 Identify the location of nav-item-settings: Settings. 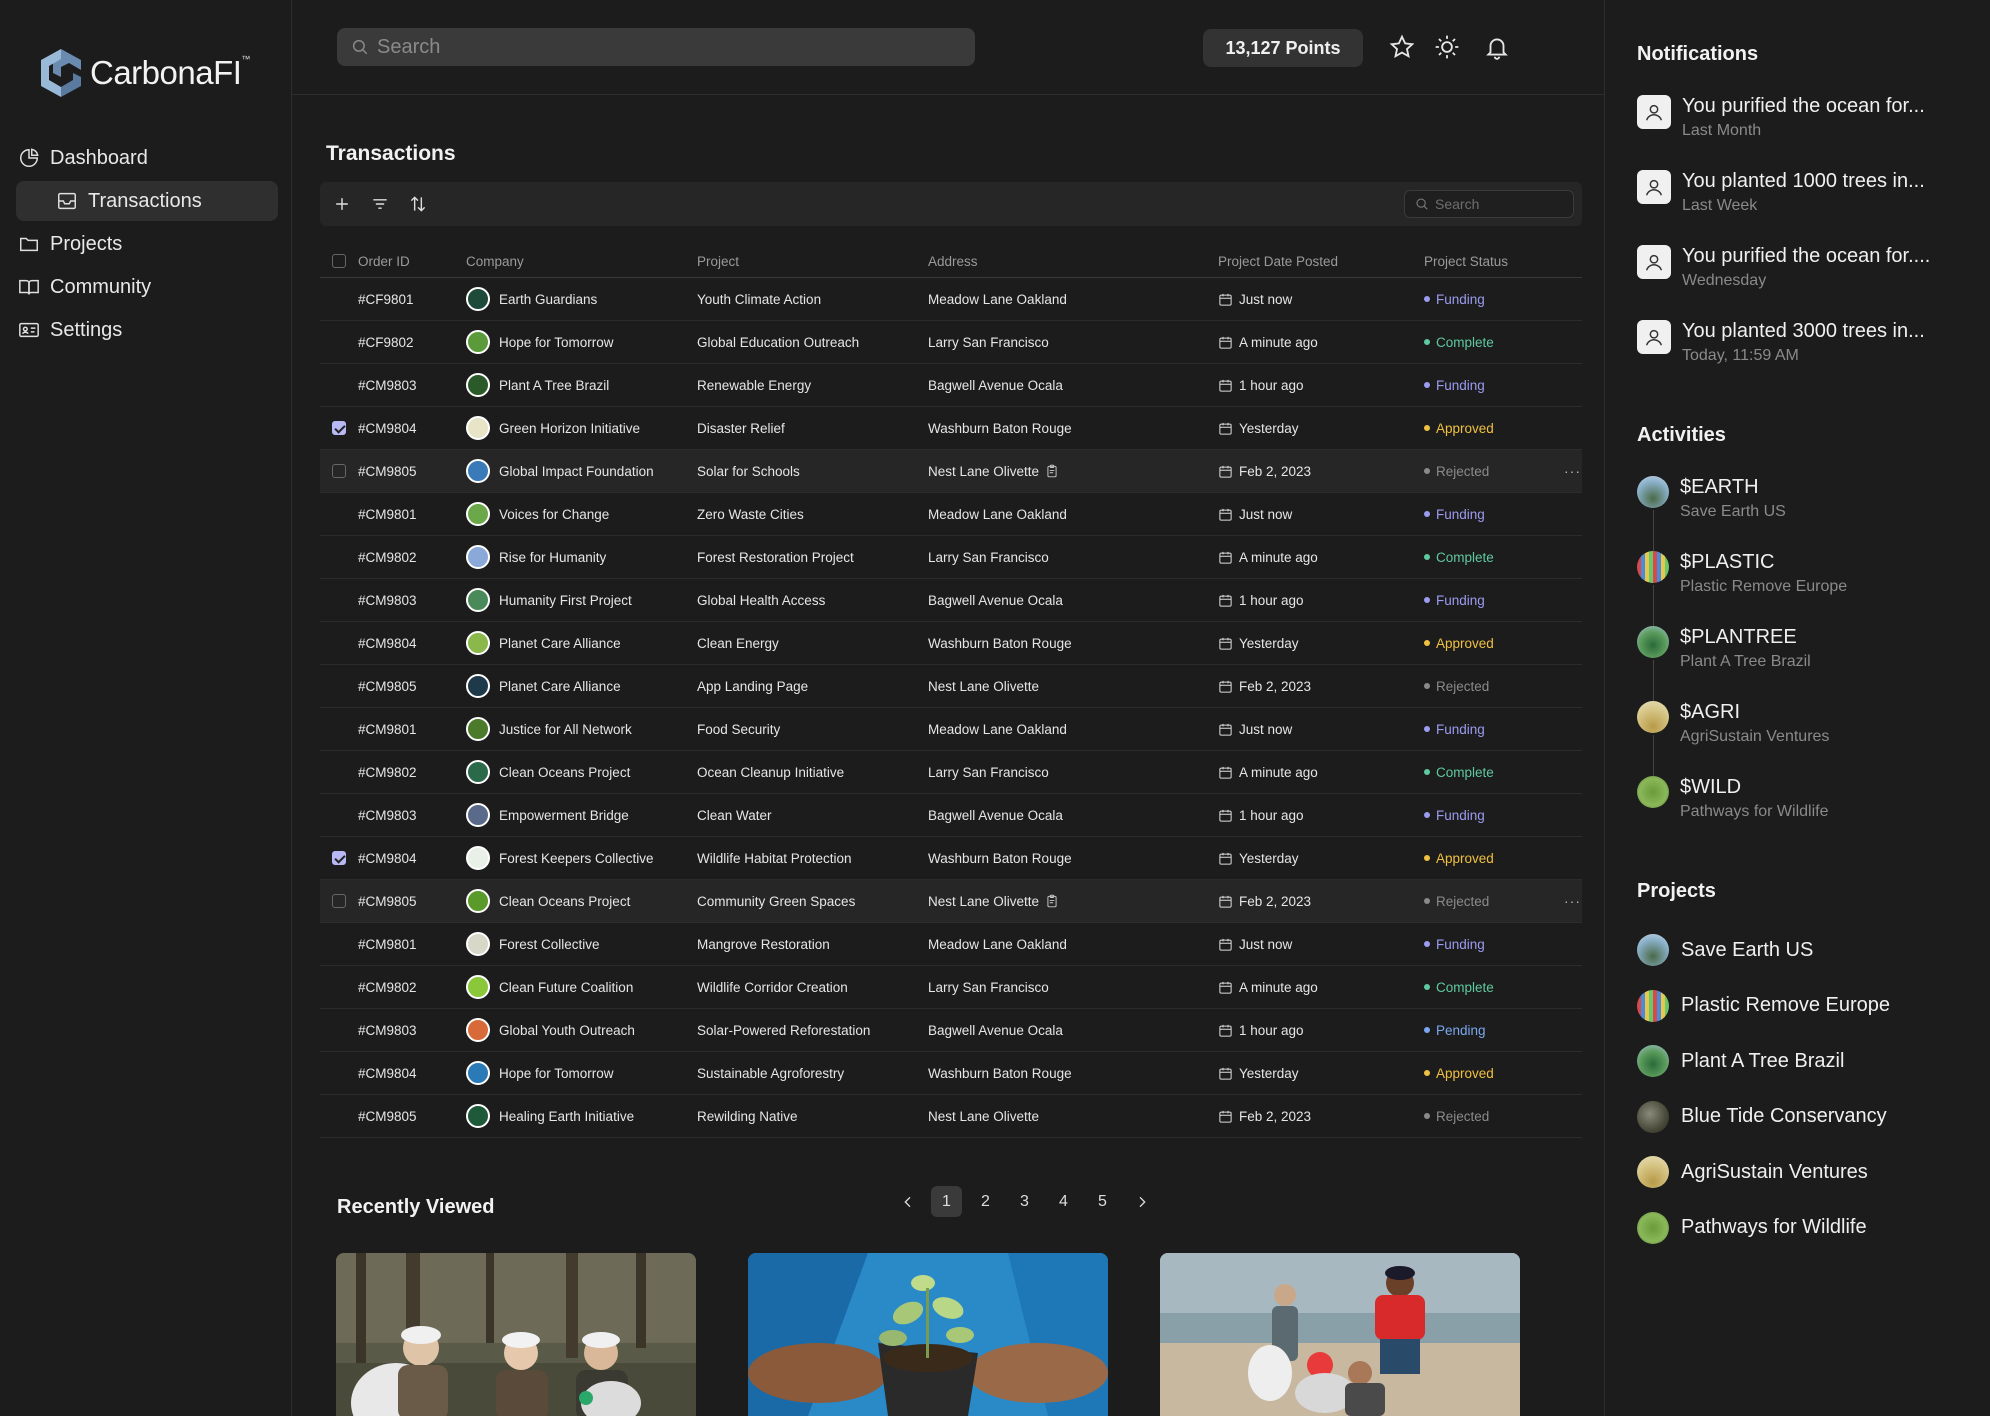
(147, 330).